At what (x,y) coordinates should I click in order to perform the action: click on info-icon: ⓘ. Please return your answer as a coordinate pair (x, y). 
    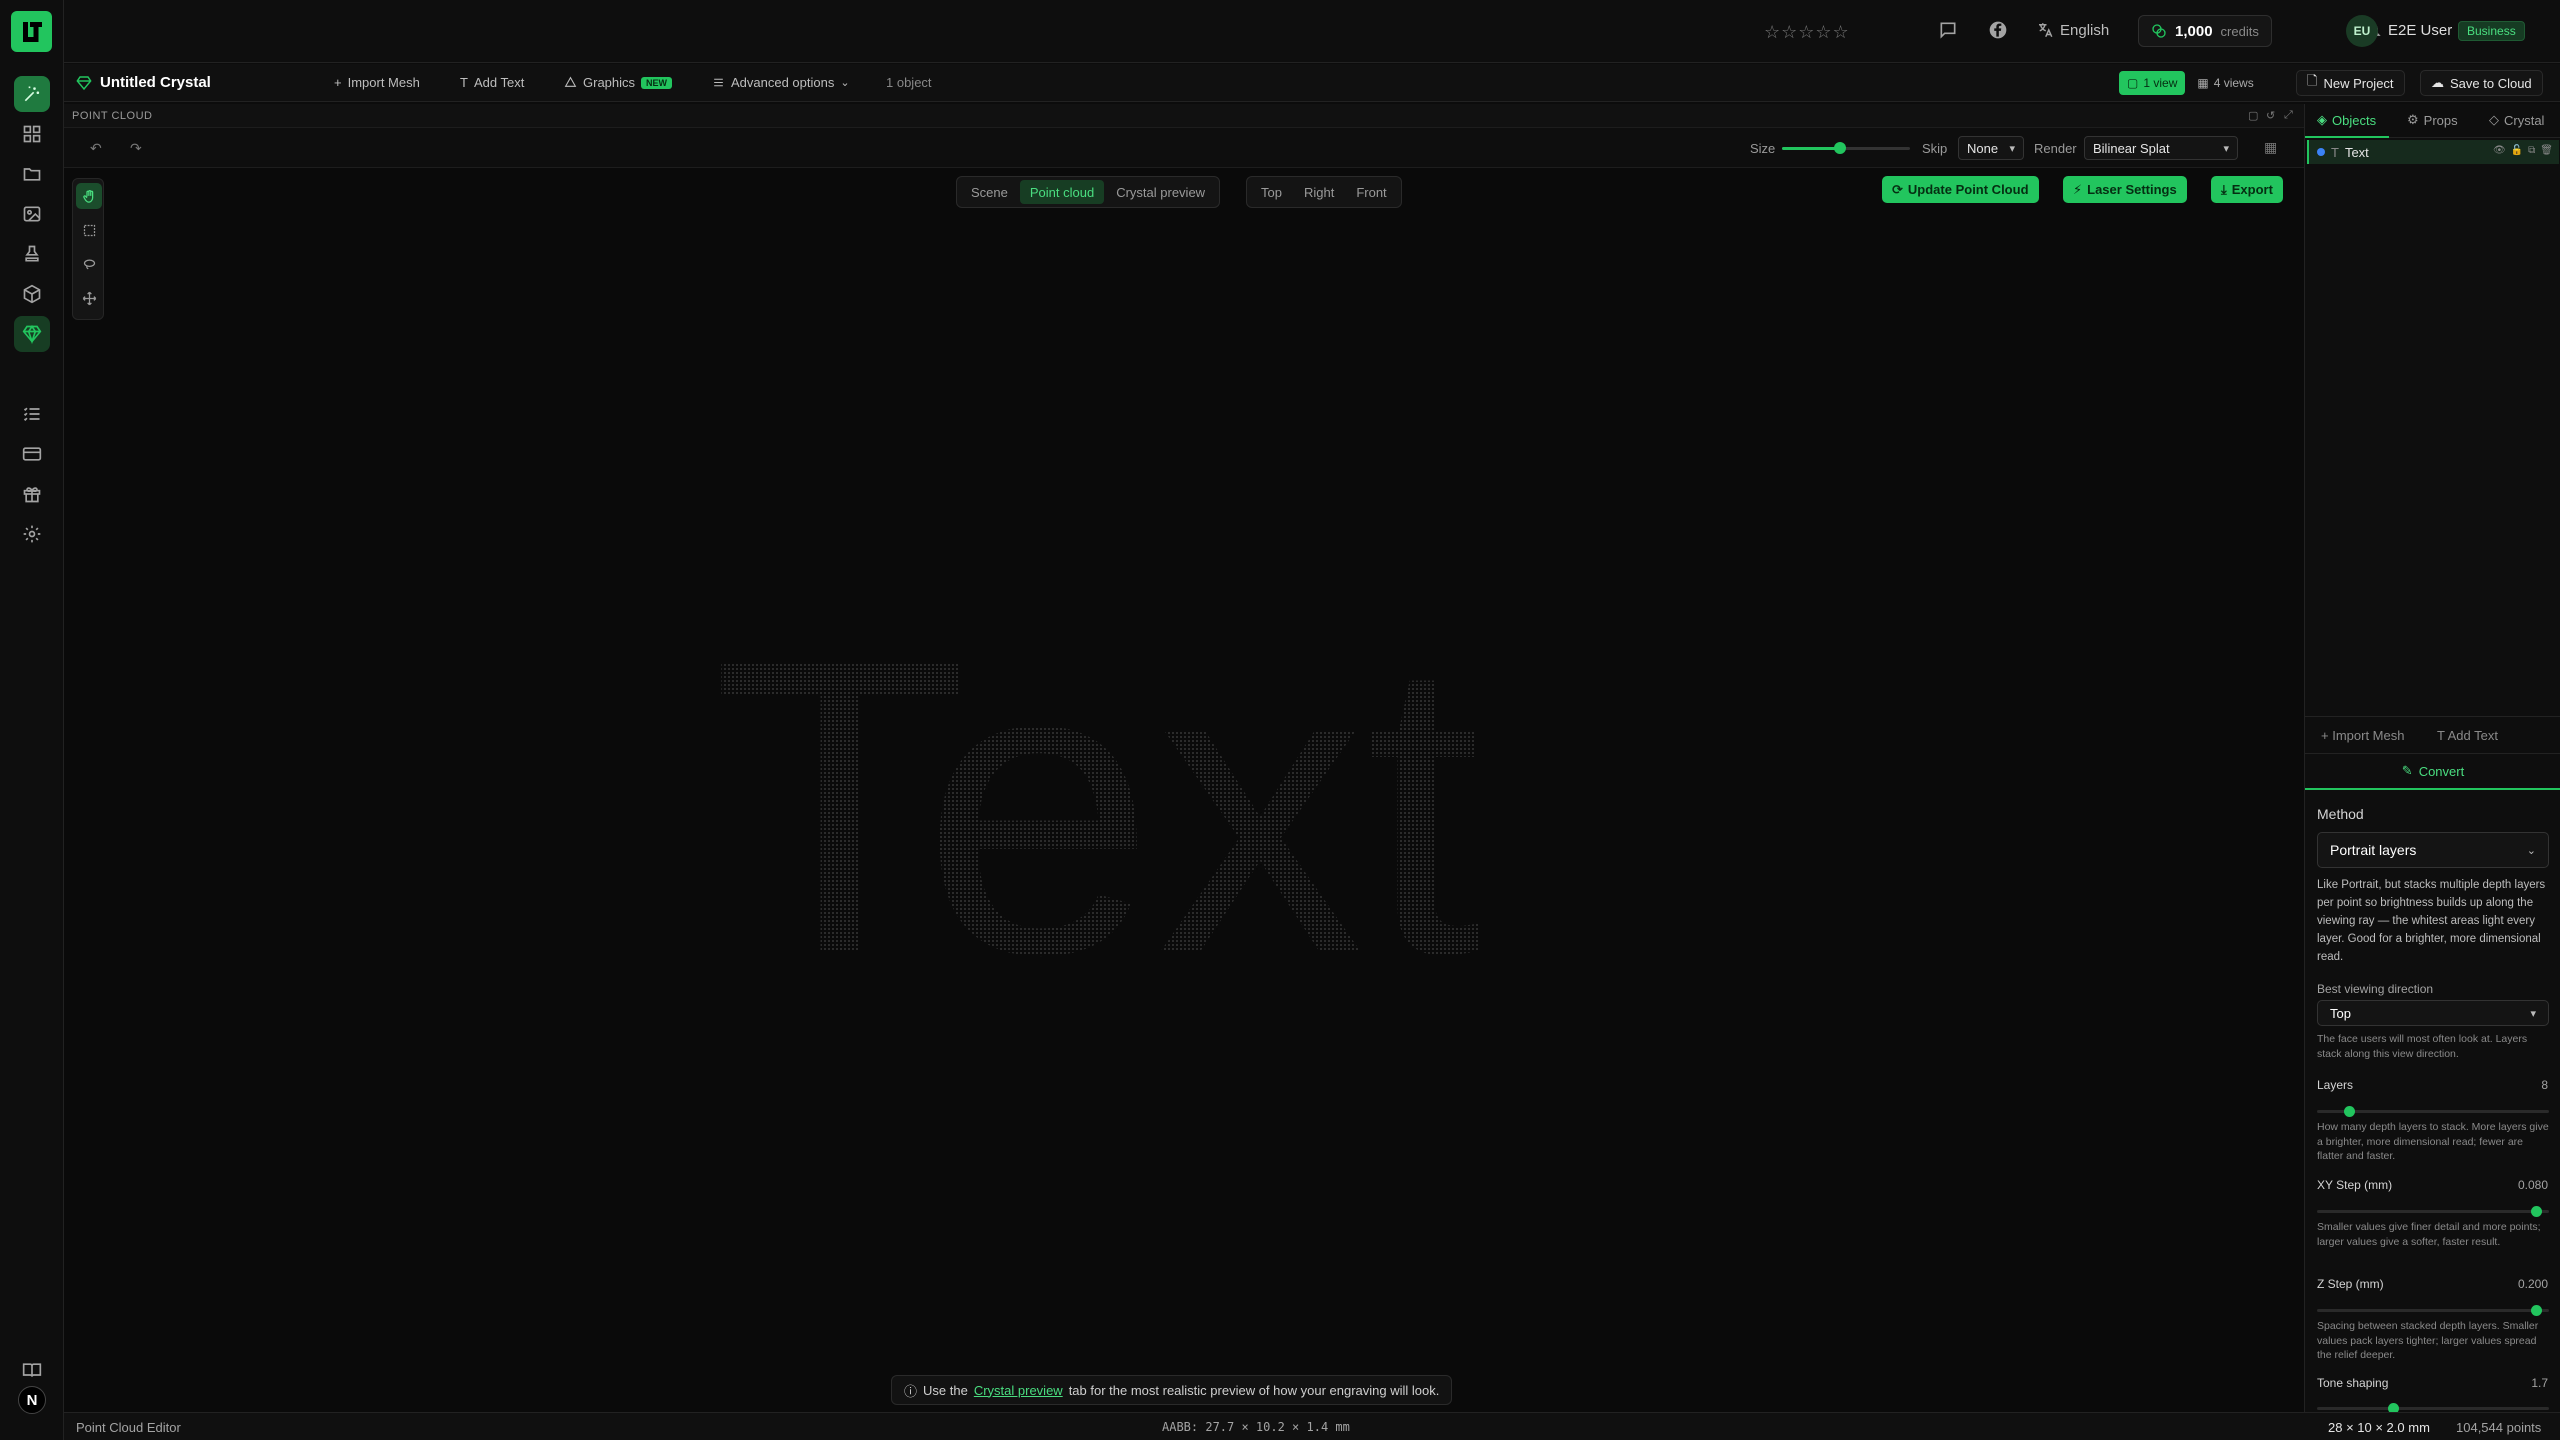
    Looking at the image, I should click on (911, 1391).